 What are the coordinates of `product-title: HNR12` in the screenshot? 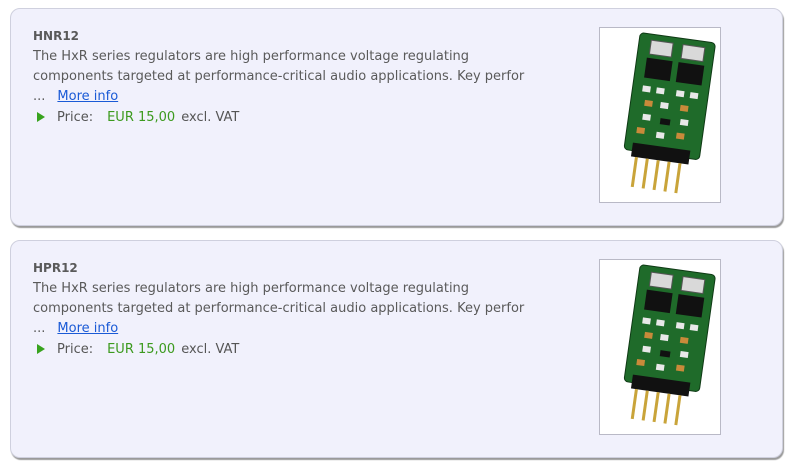 It's located at (56, 36).